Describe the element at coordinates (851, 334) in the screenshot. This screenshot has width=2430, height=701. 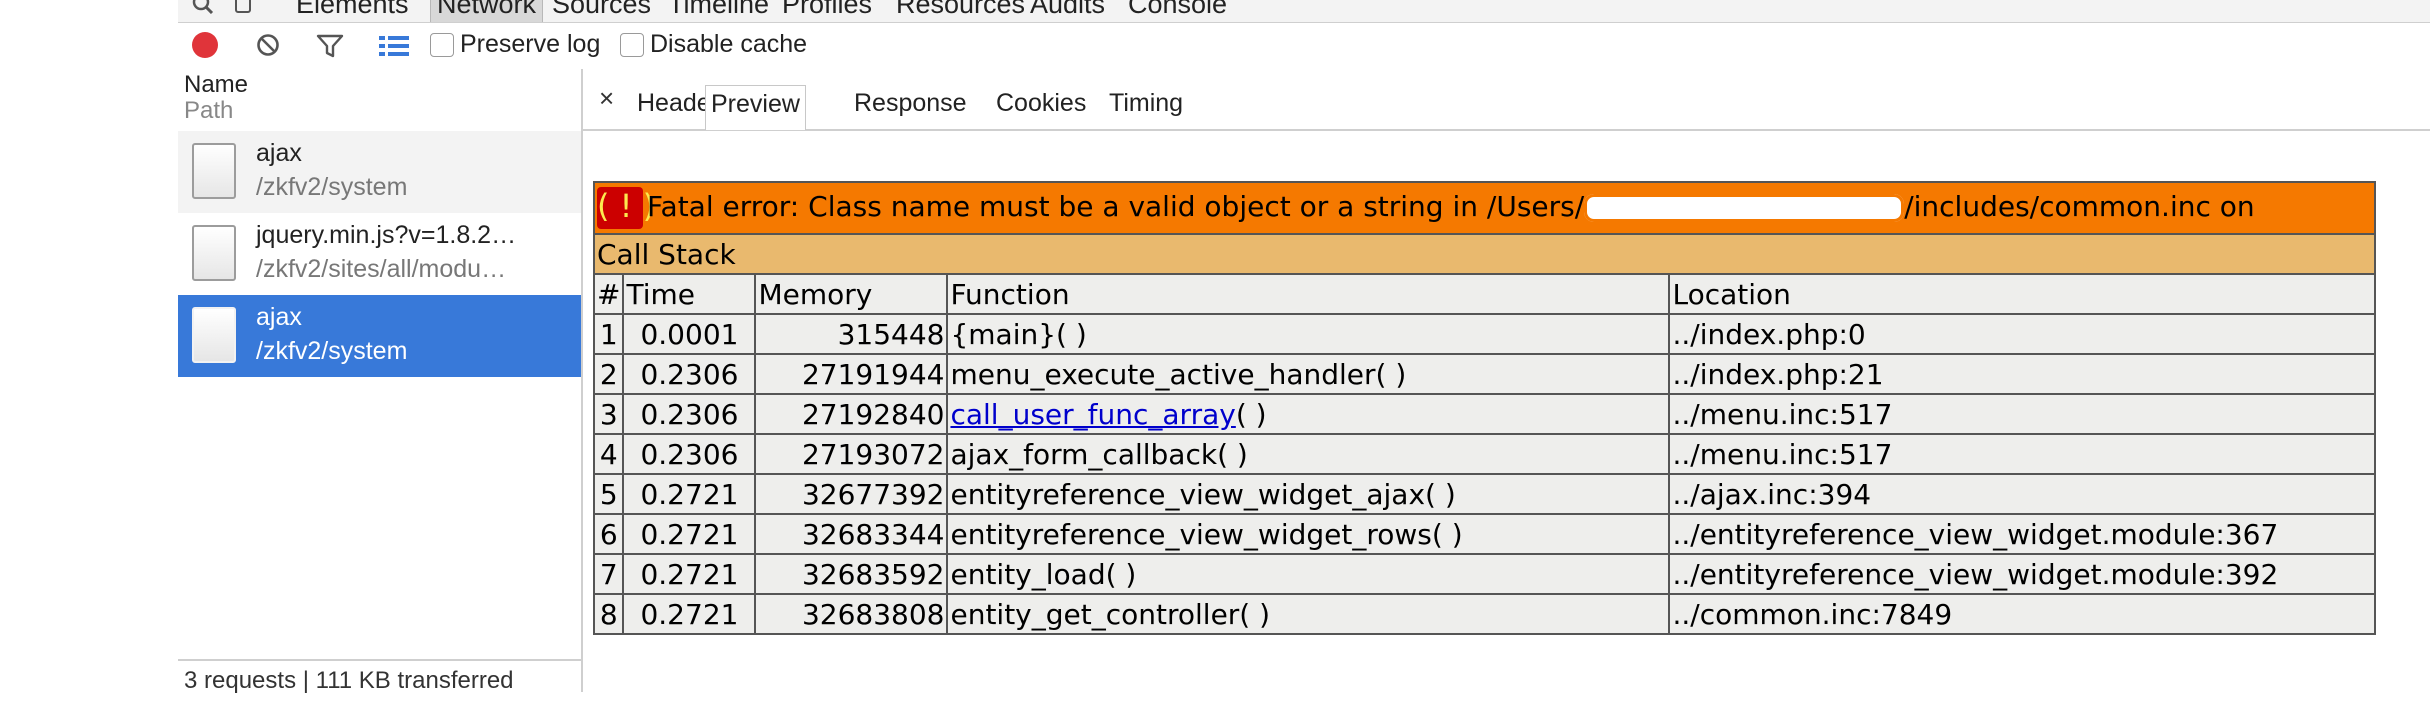
I see `stack-memory: 315448` at that location.